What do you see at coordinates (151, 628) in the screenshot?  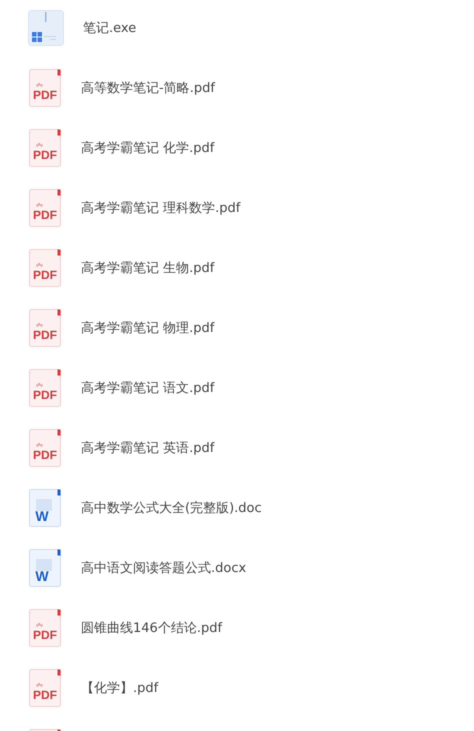 I see `file-name: 圆锥曲线146个结论.pdf` at bounding box center [151, 628].